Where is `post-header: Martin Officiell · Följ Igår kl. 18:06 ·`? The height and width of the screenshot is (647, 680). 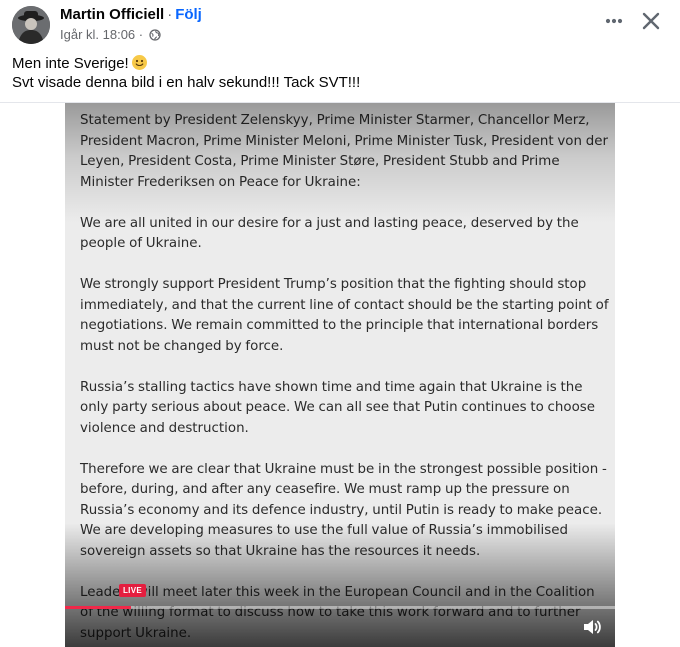 post-header: Martin Officiell · Följ Igår kl. 18:06 · is located at coordinates (340, 25).